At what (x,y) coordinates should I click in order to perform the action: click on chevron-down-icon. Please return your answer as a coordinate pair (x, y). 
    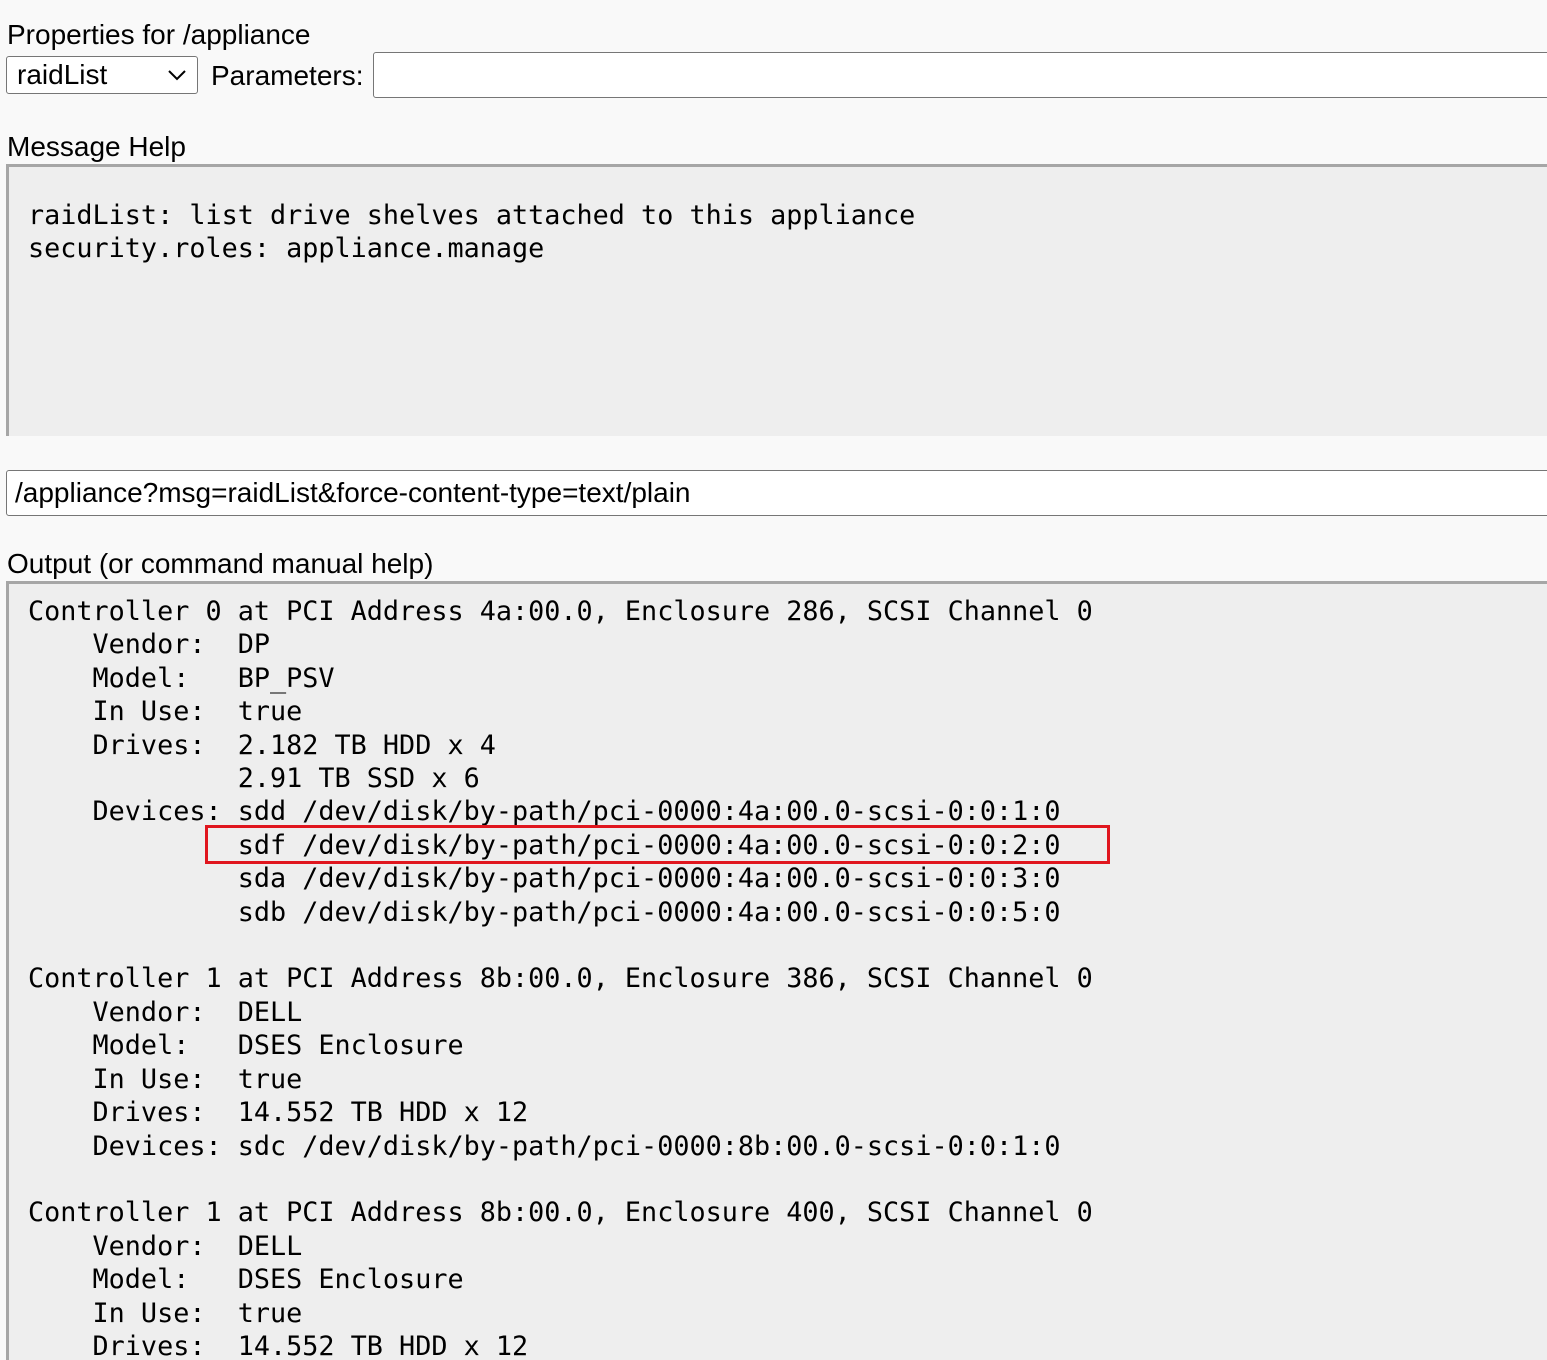
    Looking at the image, I should click on (177, 75).